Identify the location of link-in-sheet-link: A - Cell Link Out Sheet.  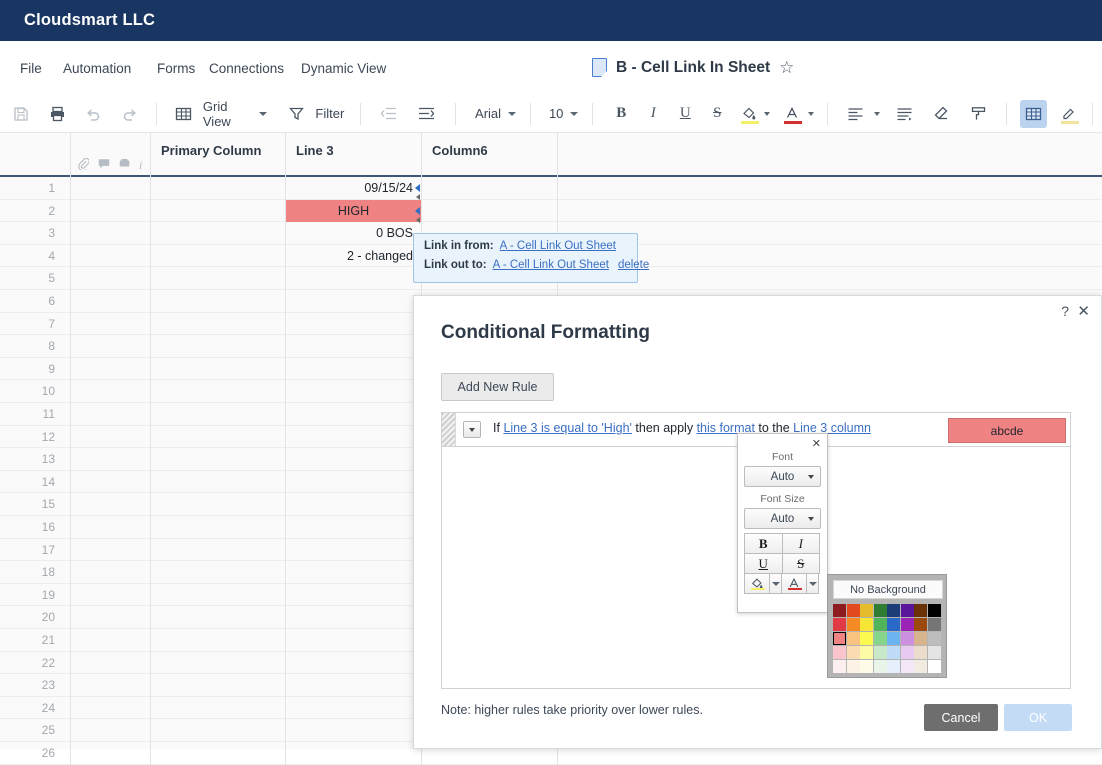
(558, 246).